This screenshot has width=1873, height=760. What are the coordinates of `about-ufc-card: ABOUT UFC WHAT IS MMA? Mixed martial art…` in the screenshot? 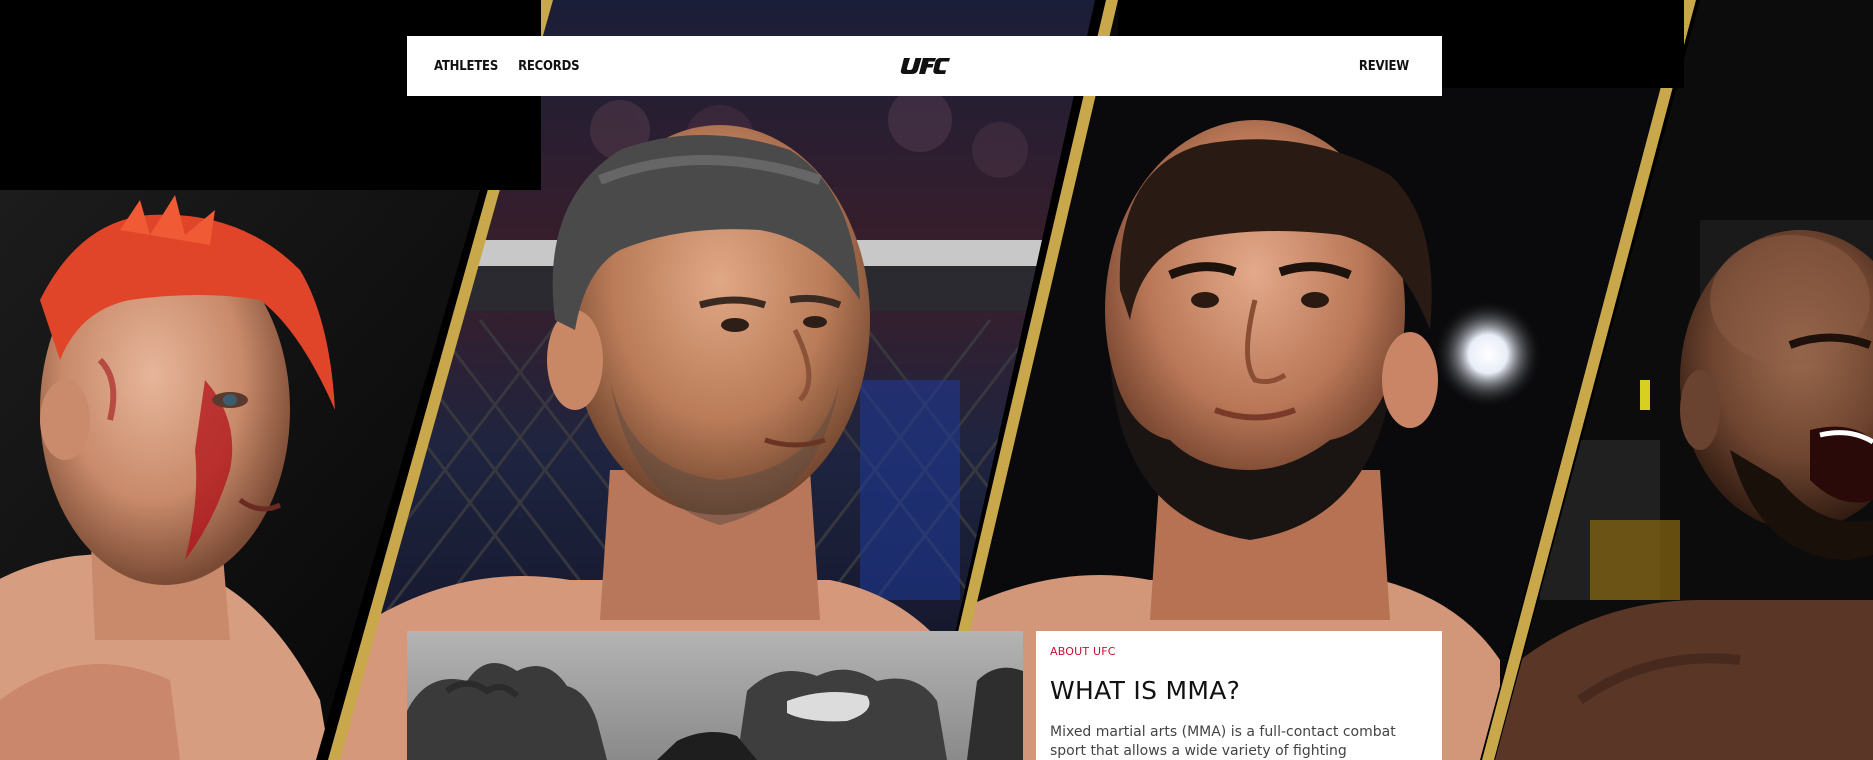 It's located at (1239, 695).